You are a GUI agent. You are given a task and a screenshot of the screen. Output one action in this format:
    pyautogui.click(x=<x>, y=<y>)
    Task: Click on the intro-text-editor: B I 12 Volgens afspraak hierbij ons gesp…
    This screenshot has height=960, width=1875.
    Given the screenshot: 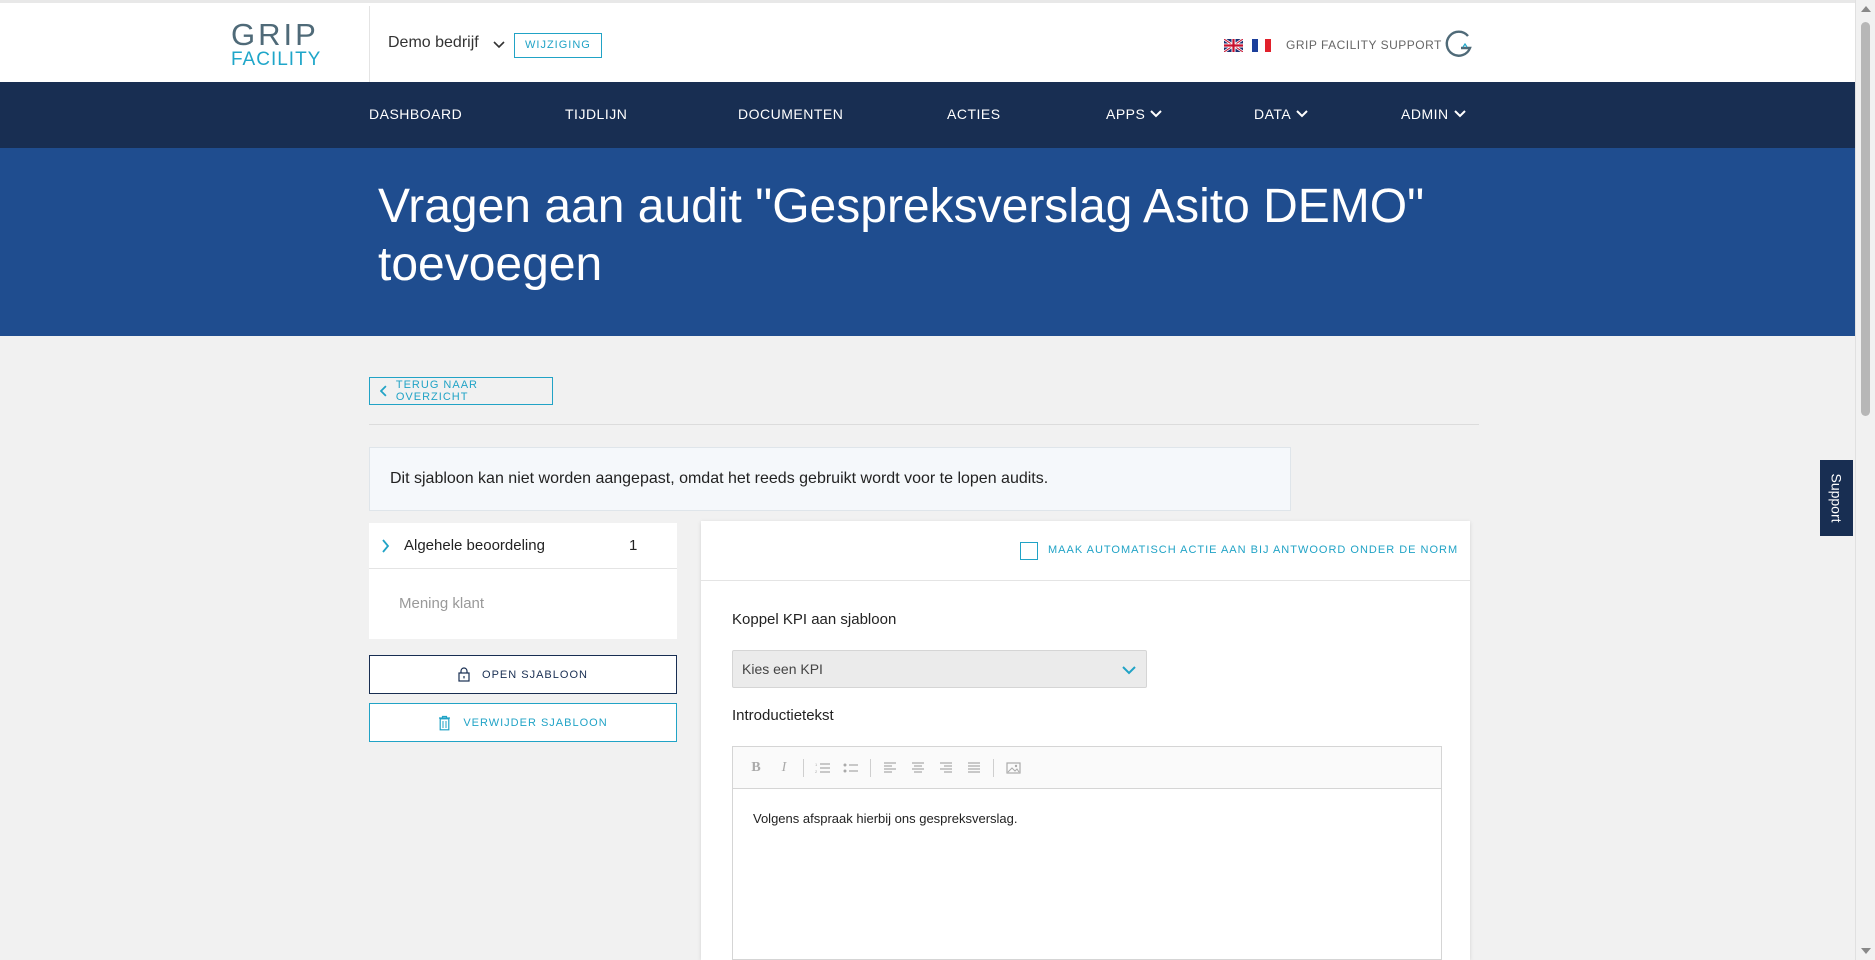 What is the action you would take?
    pyautogui.click(x=1087, y=853)
    